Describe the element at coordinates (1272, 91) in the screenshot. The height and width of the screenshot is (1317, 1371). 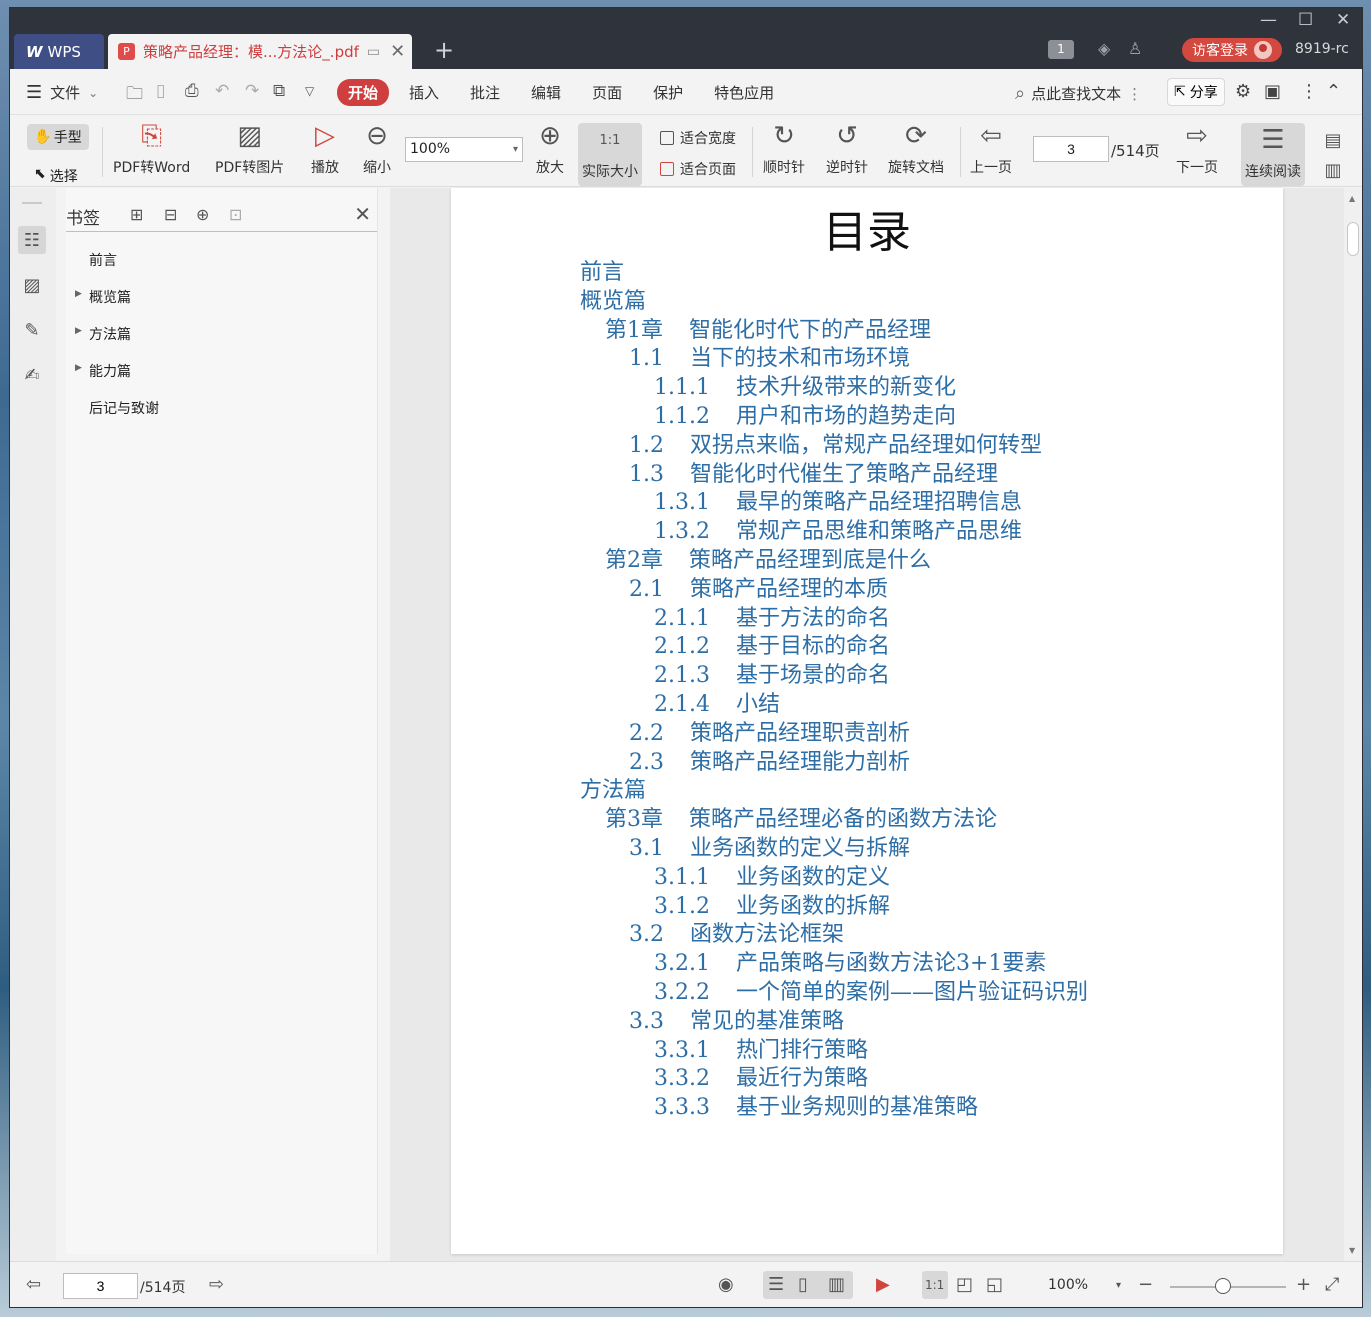
I see `comment-icon: ▣` at that location.